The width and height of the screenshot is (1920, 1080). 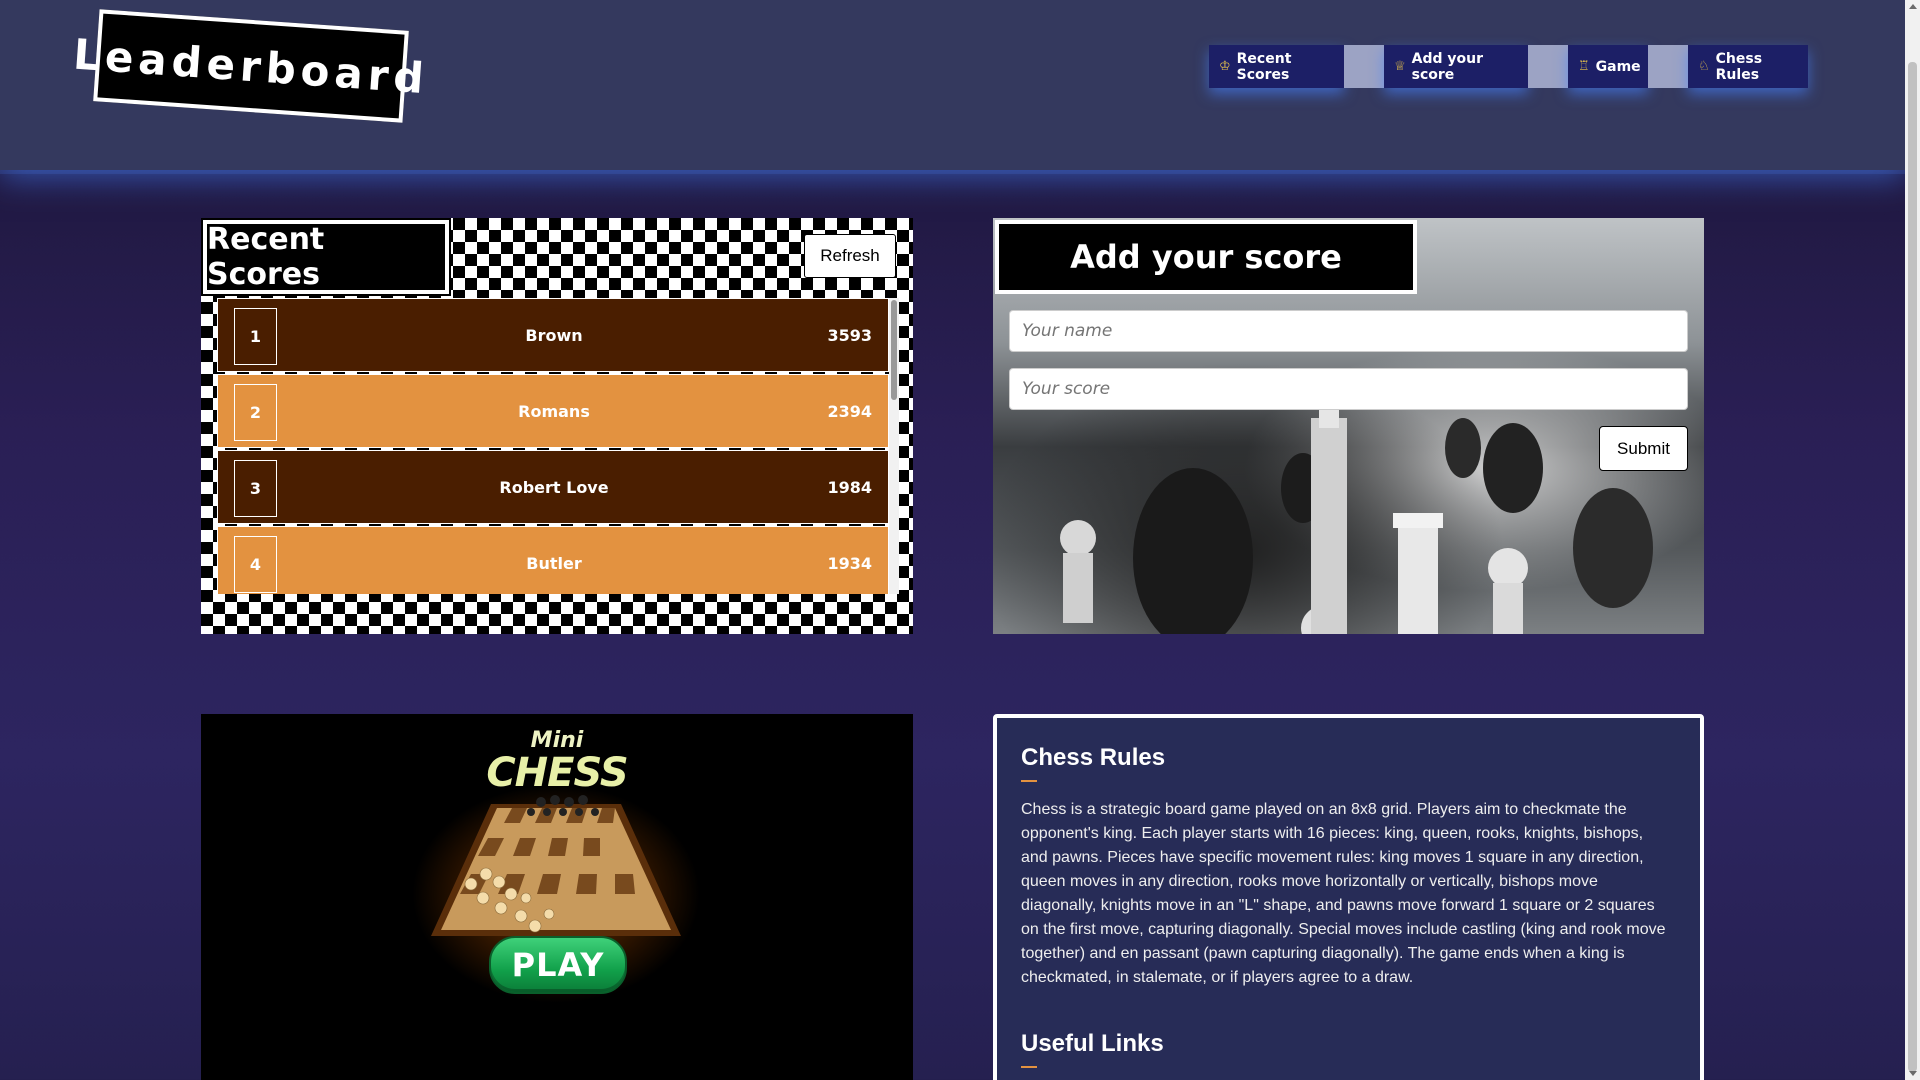 What do you see at coordinates (1913, 1073) in the screenshot?
I see `scroll-down-icon` at bounding box center [1913, 1073].